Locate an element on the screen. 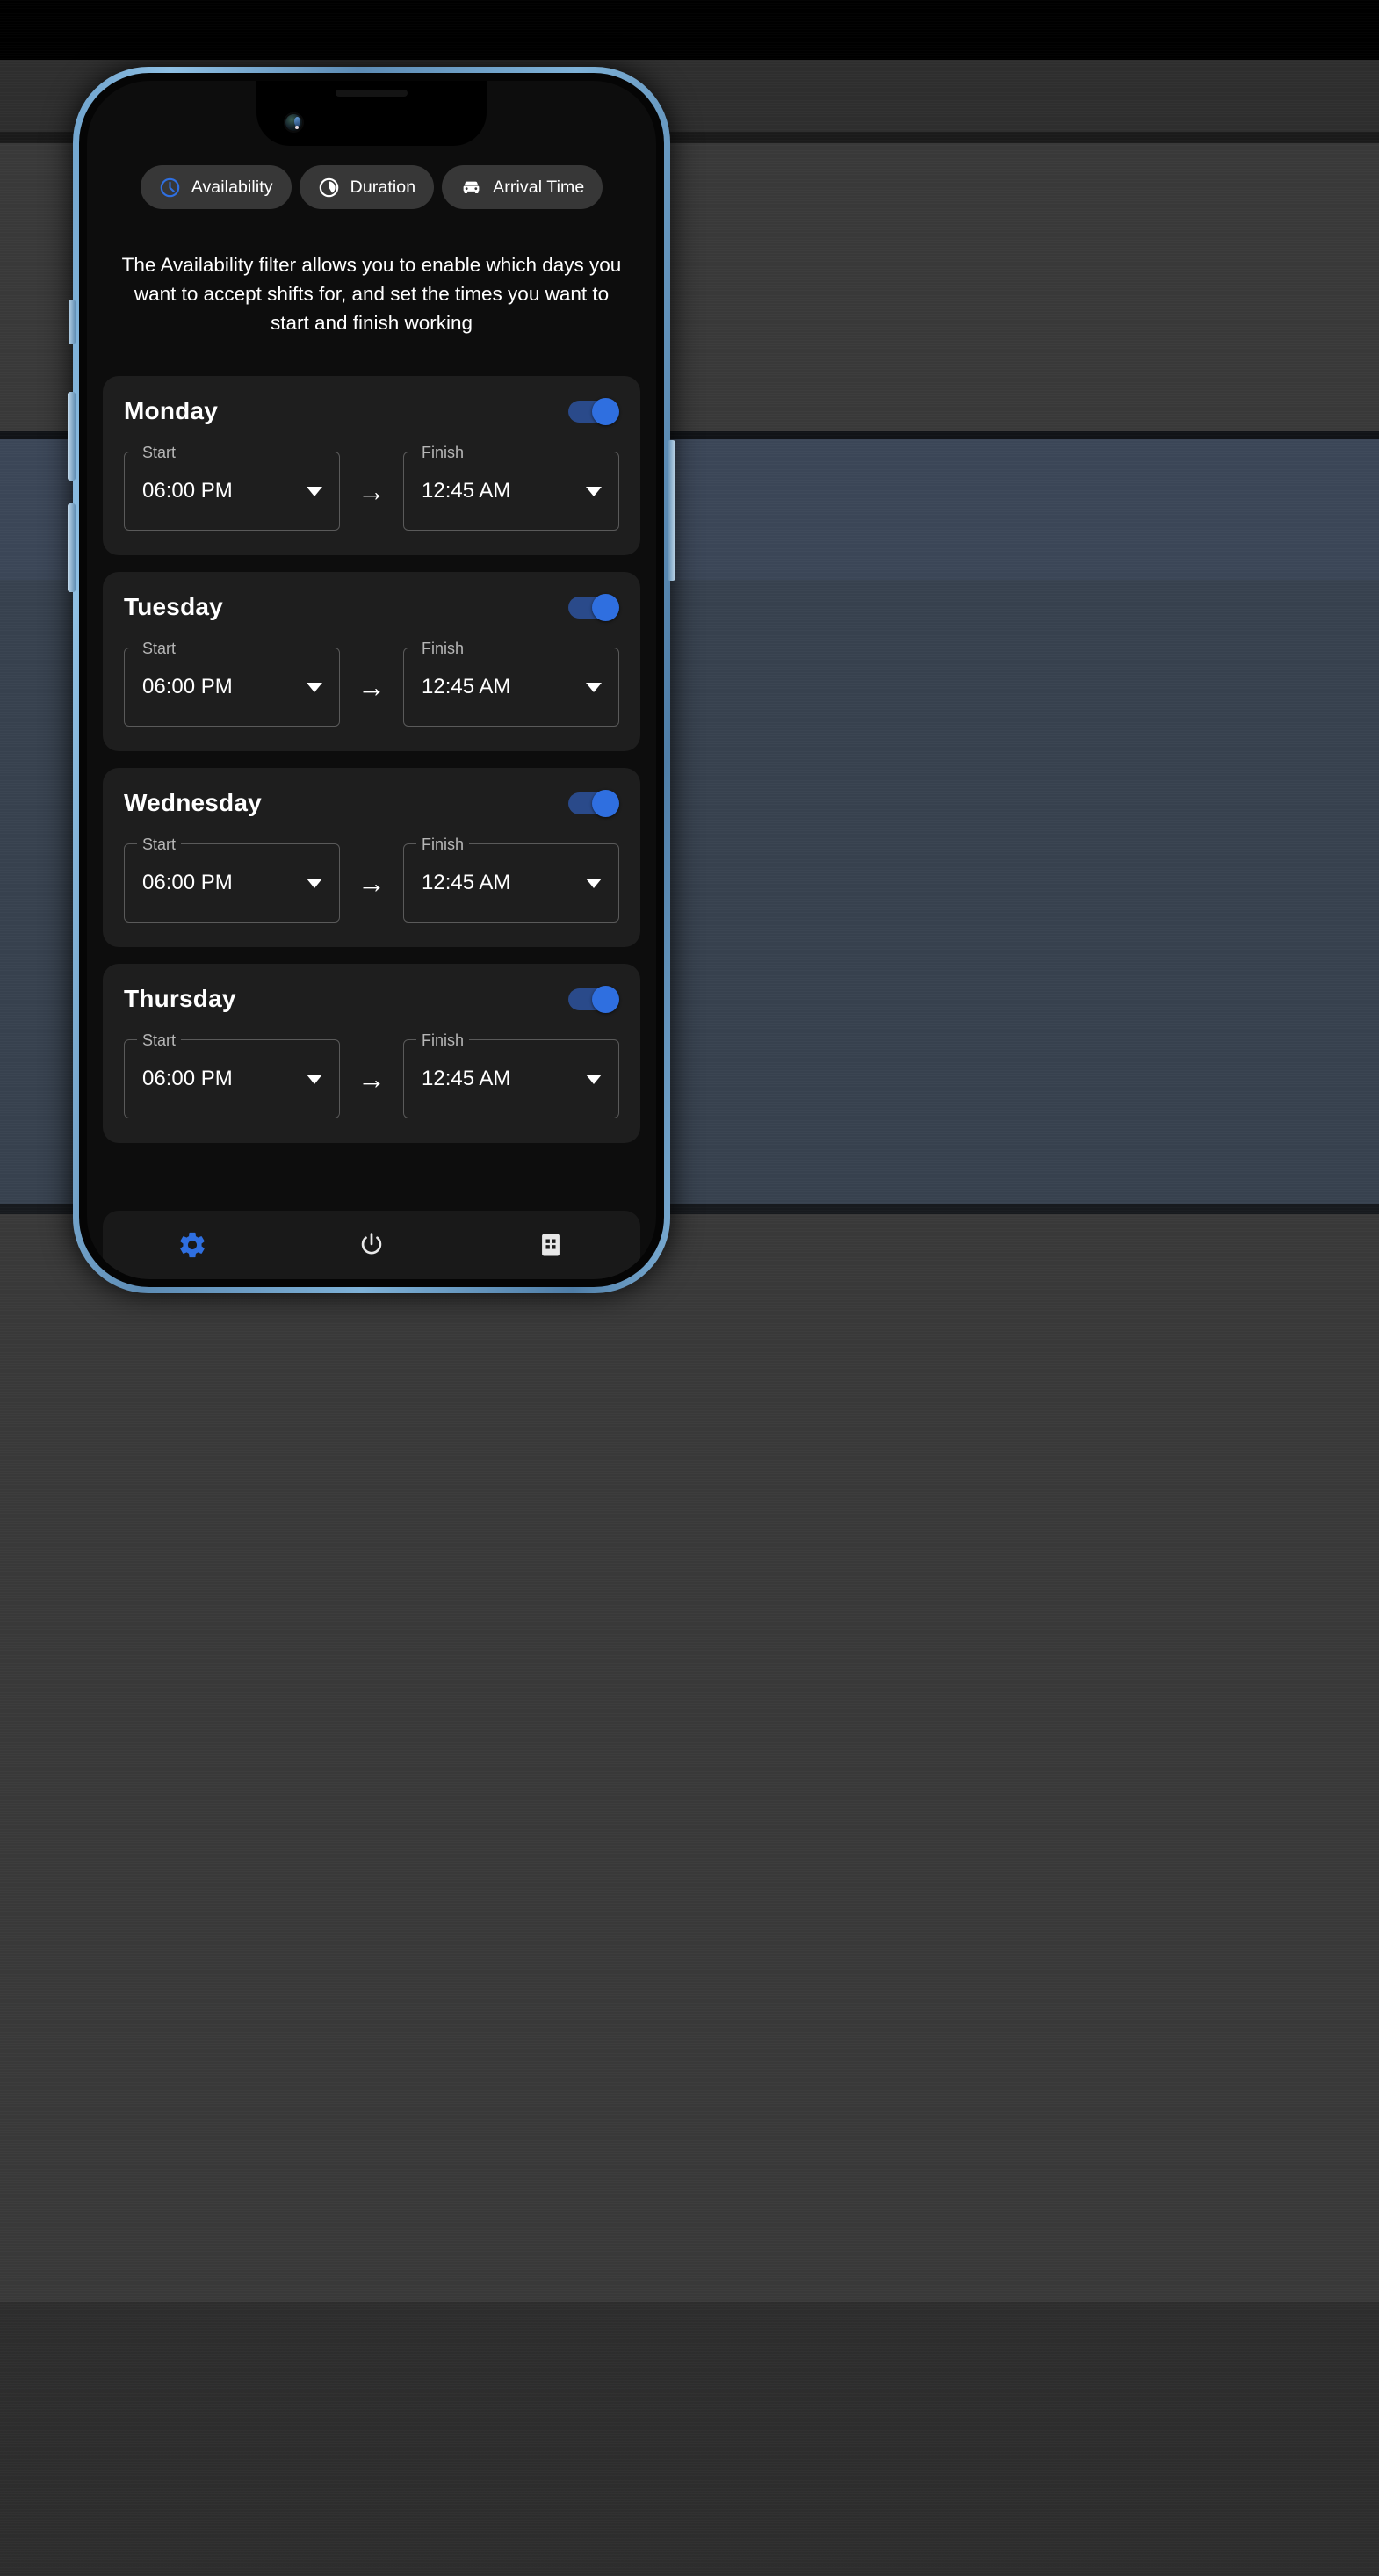 The image size is (1379, 2576). nav-item-settings is located at coordinates (192, 1245).